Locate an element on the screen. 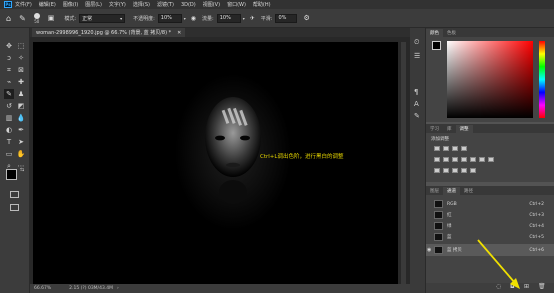  zoom-level: 66.67% is located at coordinates (42, 288).